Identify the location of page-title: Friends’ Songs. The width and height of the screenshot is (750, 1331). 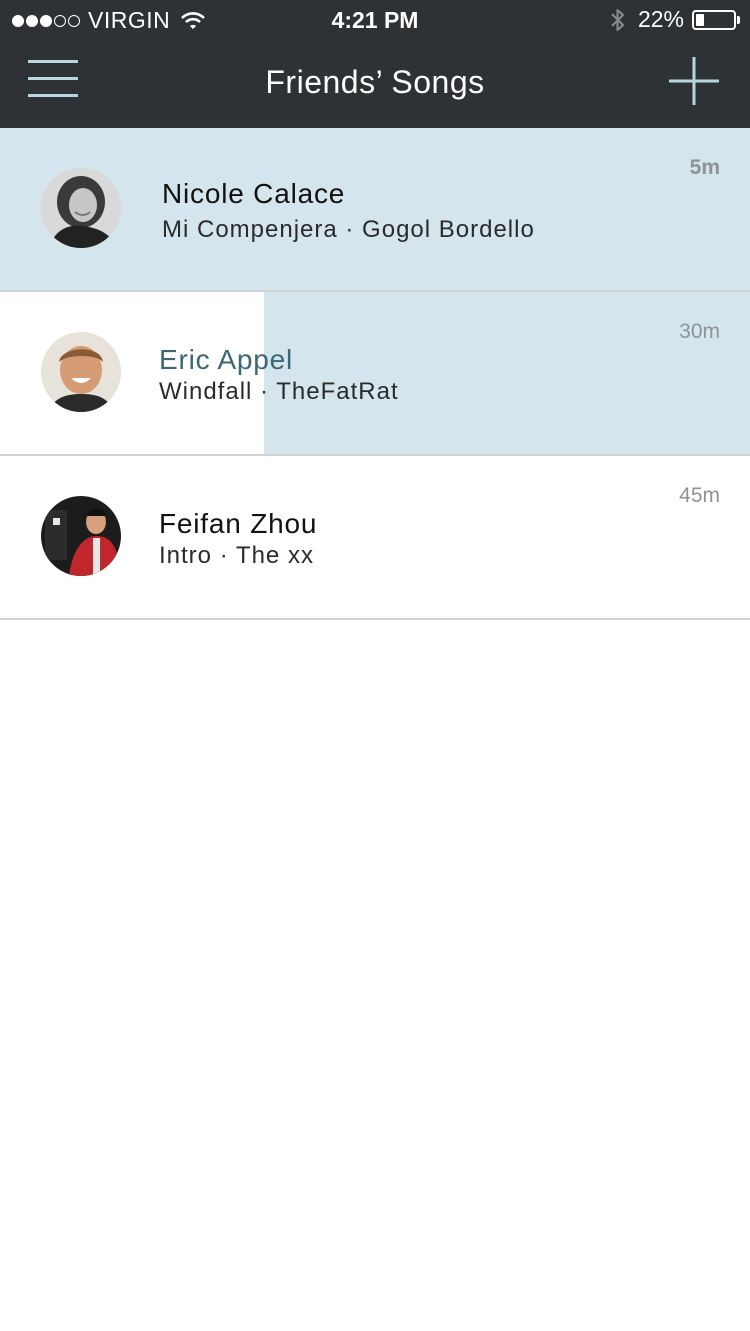
(375, 82).